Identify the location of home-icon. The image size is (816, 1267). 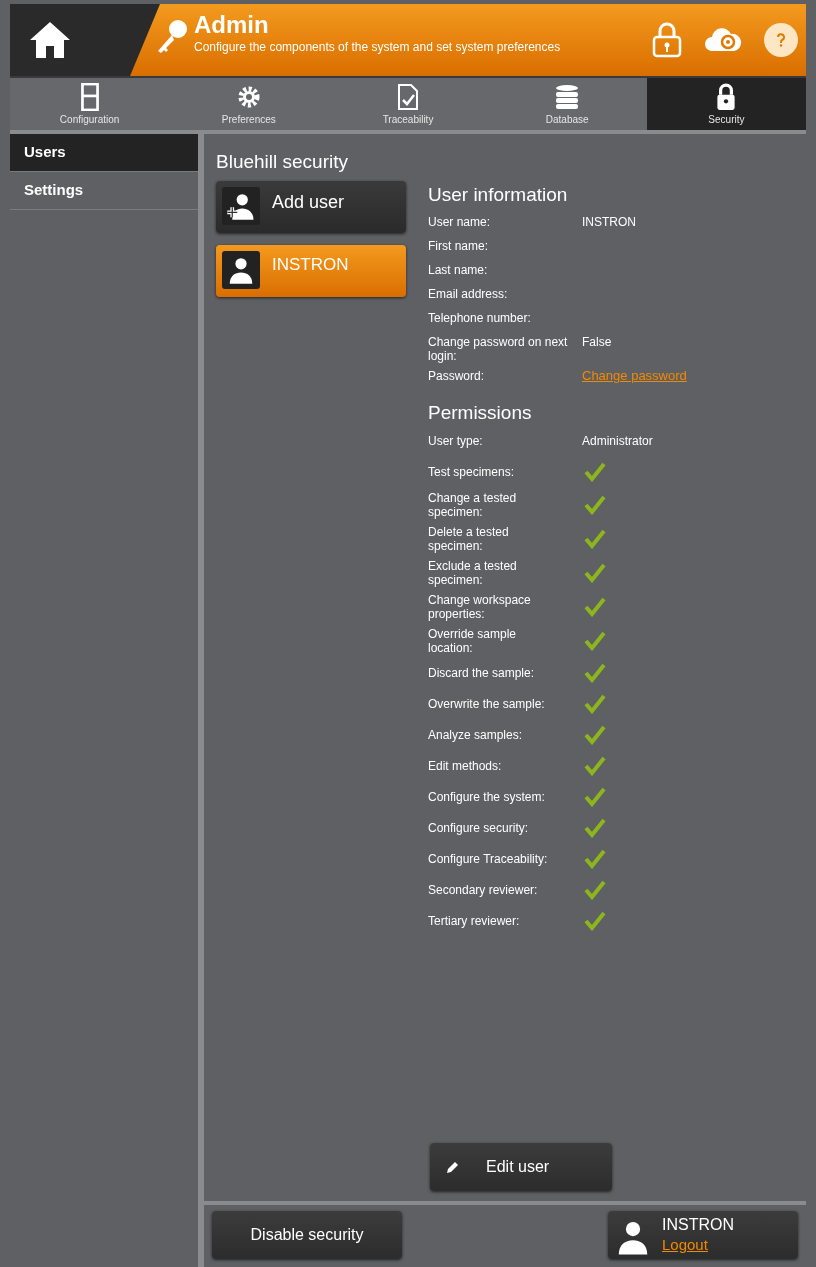
(50, 40).